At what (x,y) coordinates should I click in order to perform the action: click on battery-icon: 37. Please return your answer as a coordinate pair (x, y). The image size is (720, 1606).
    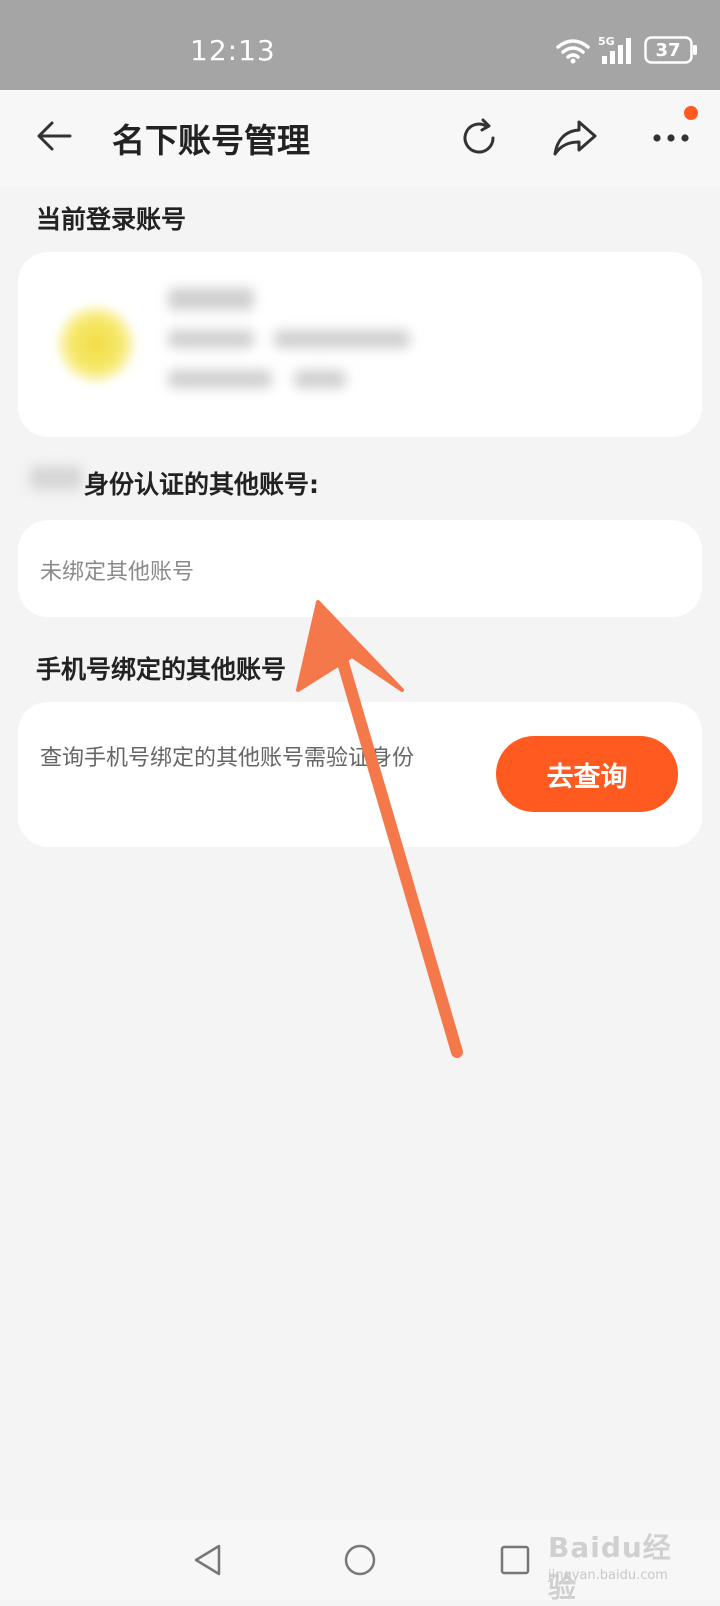
    Looking at the image, I should click on (670, 50).